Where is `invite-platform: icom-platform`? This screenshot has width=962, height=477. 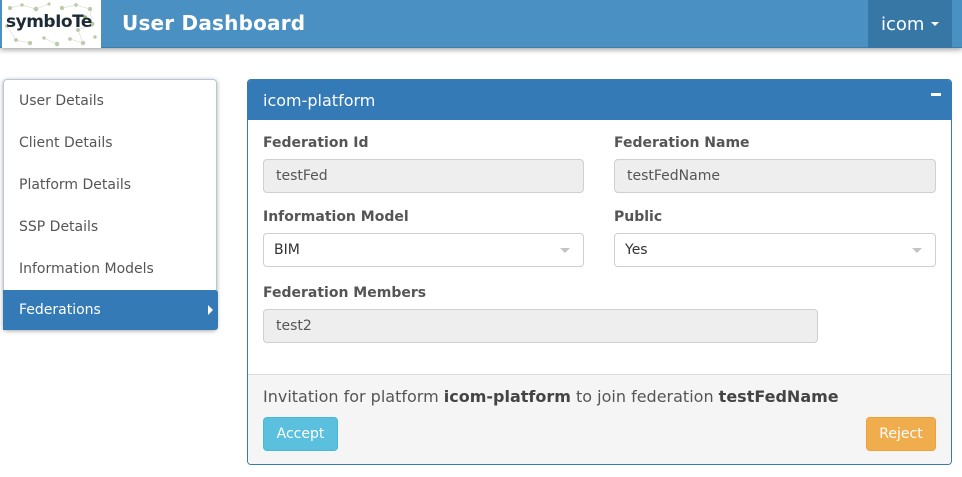 invite-platform: icom-platform is located at coordinates (507, 396).